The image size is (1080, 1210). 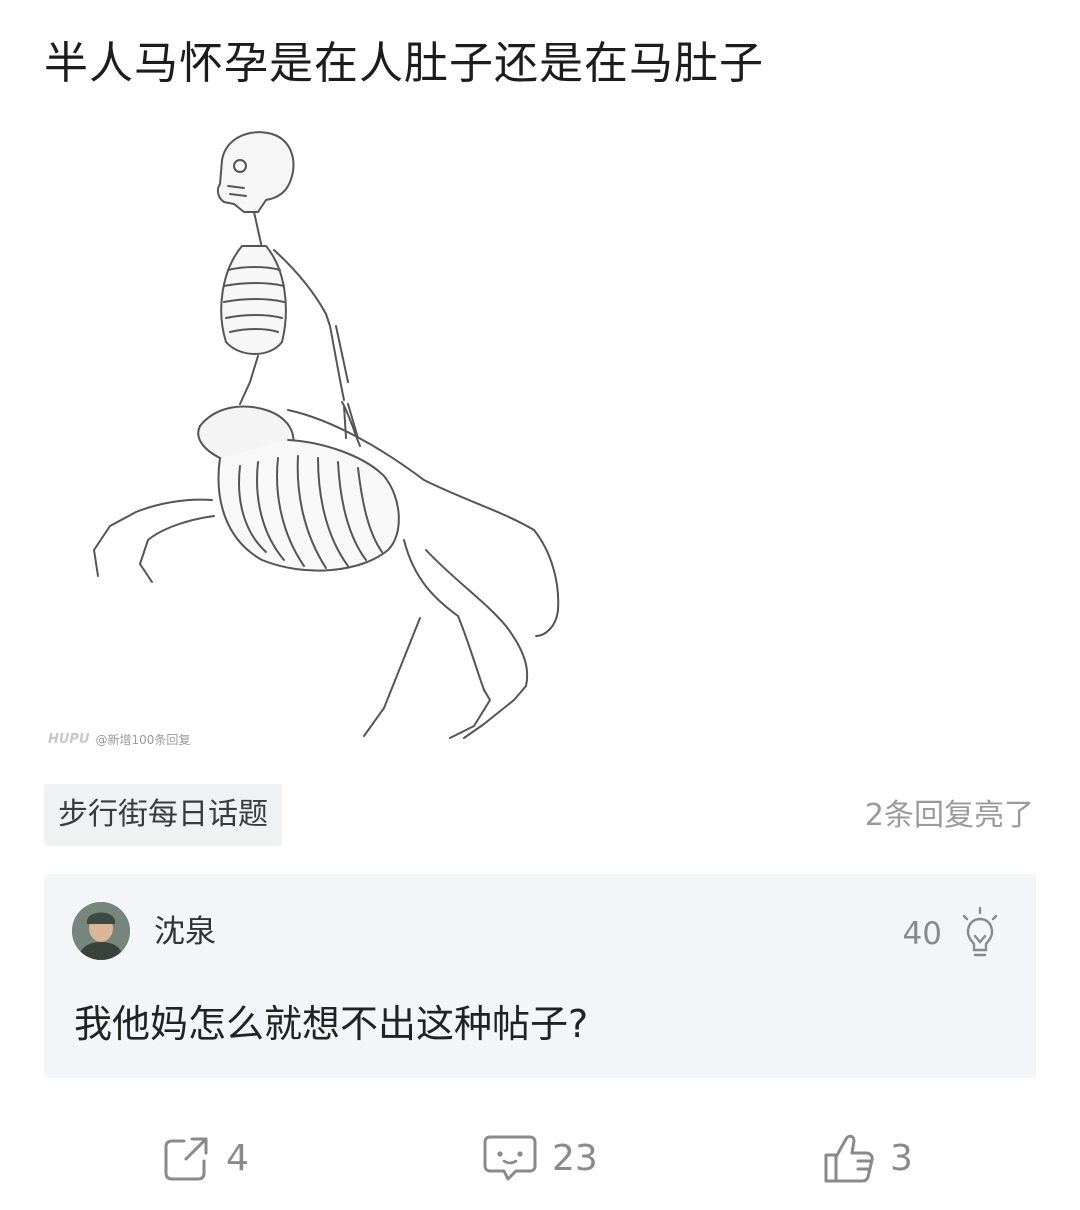 What do you see at coordinates (922, 934) in the screenshot?
I see `comment-like-count: 40` at bounding box center [922, 934].